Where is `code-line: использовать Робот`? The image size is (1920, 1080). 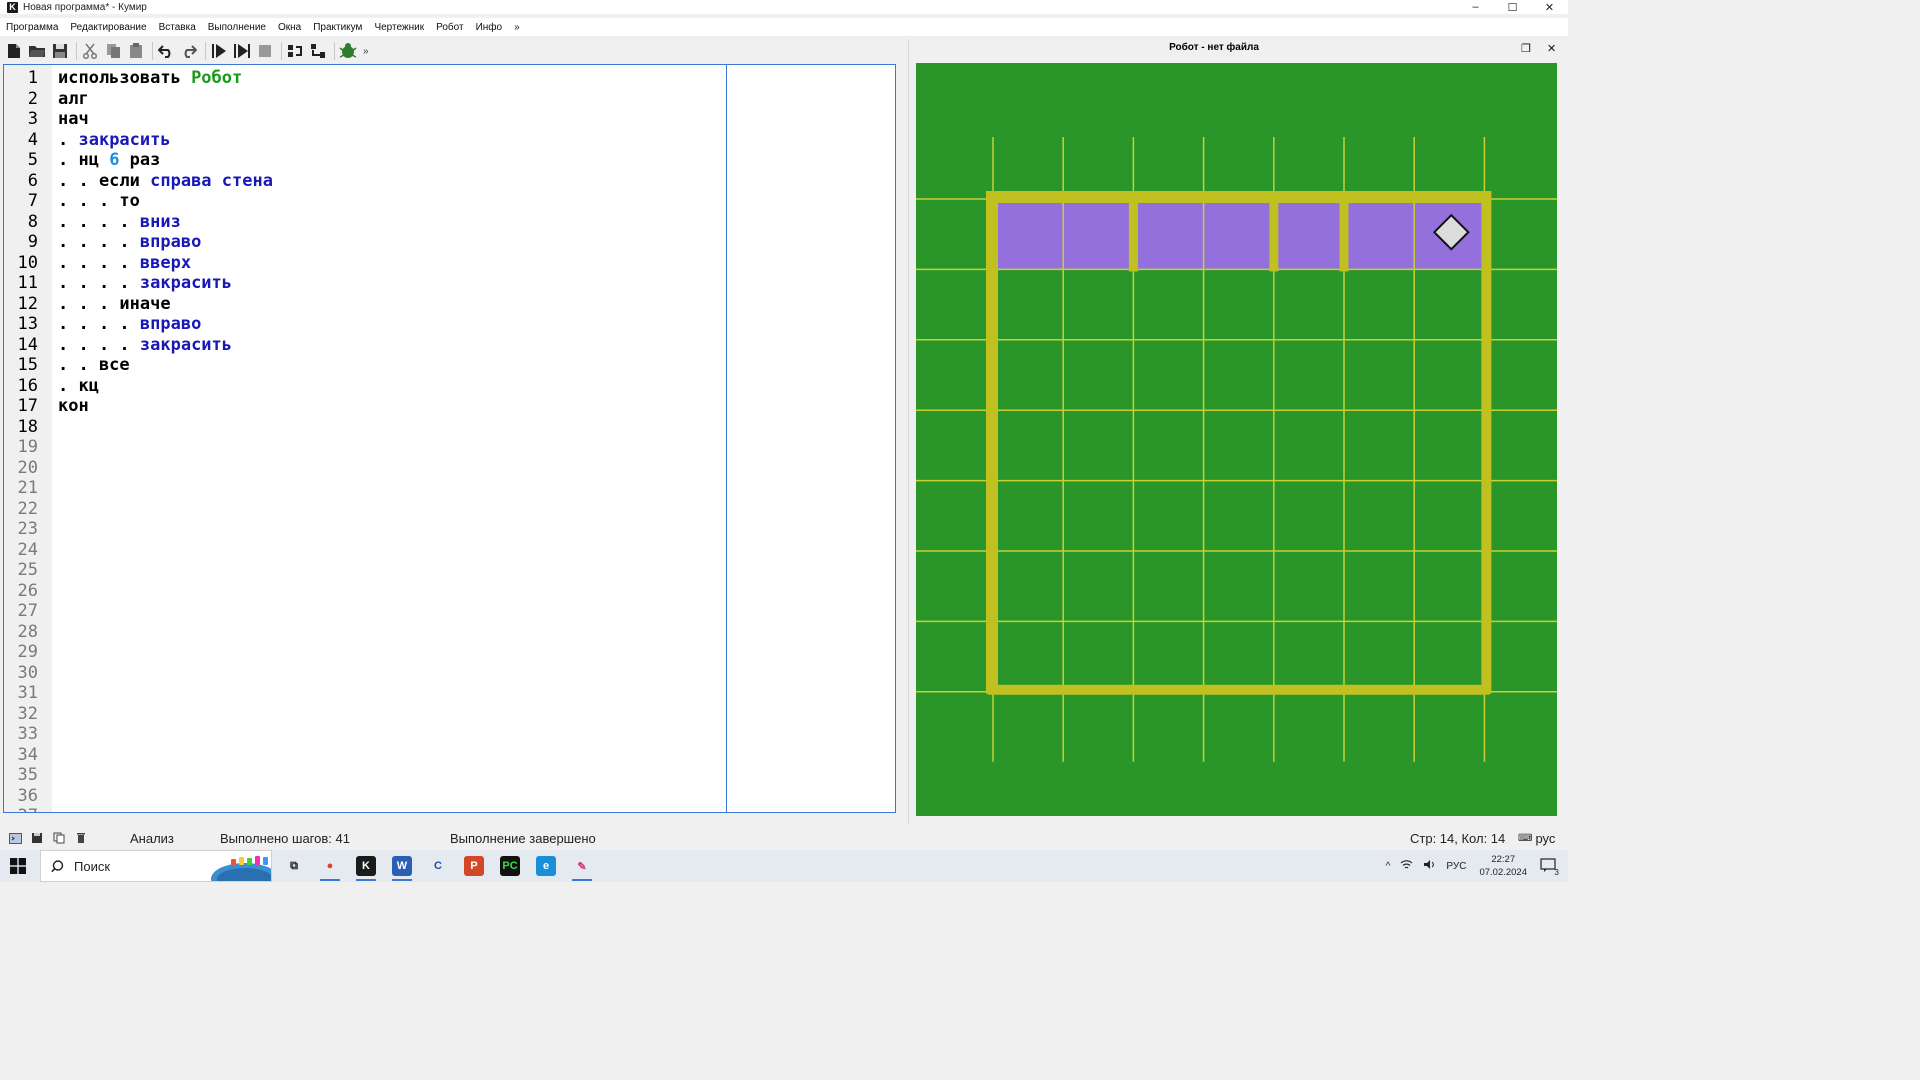
code-line: использовать Робот is located at coordinates (165, 78).